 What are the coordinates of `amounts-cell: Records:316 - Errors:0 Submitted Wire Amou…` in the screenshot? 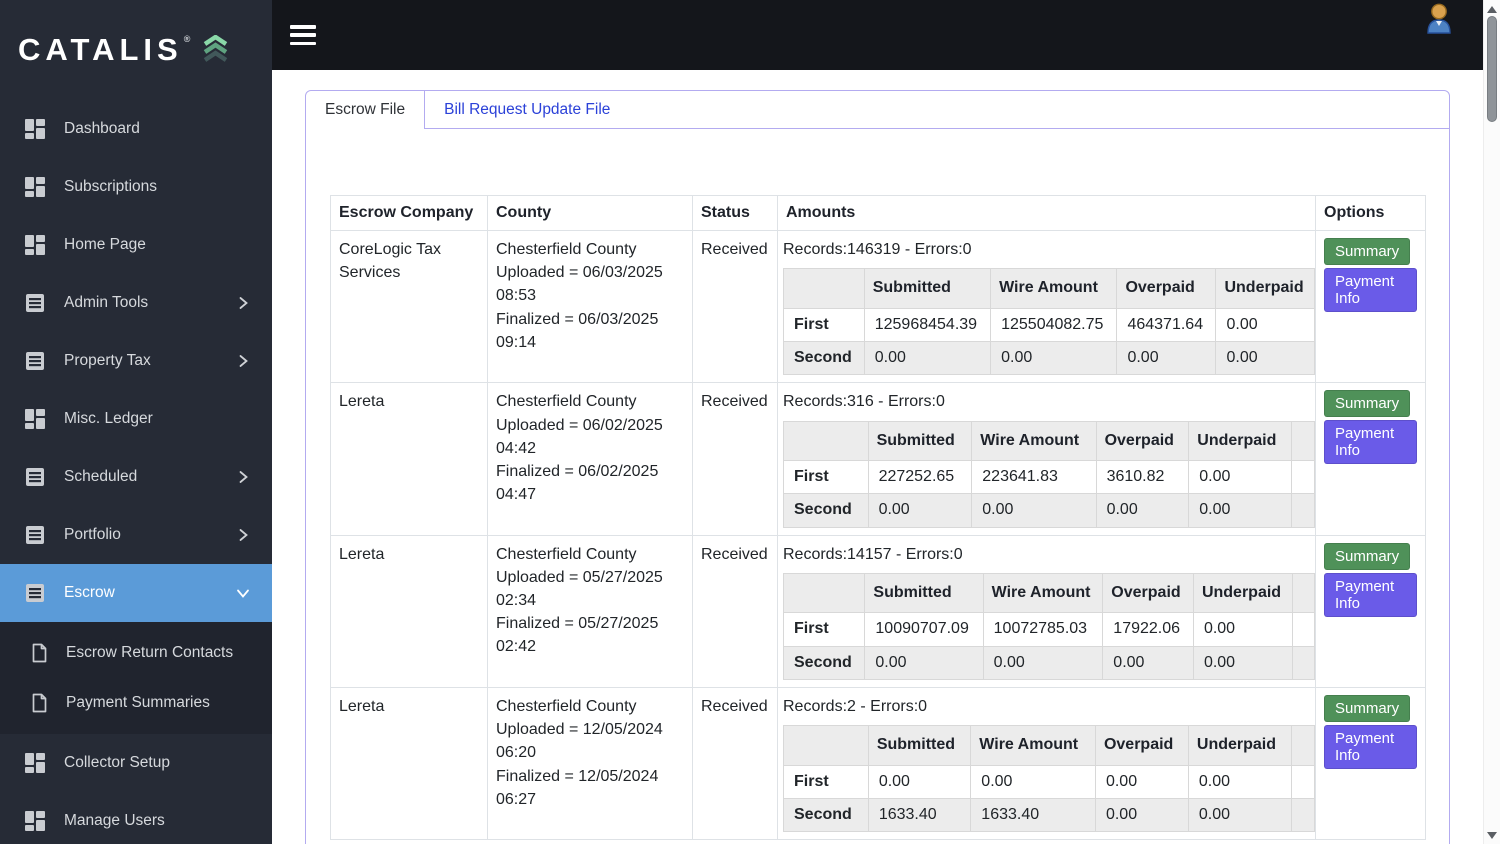 It's located at (1046, 459).